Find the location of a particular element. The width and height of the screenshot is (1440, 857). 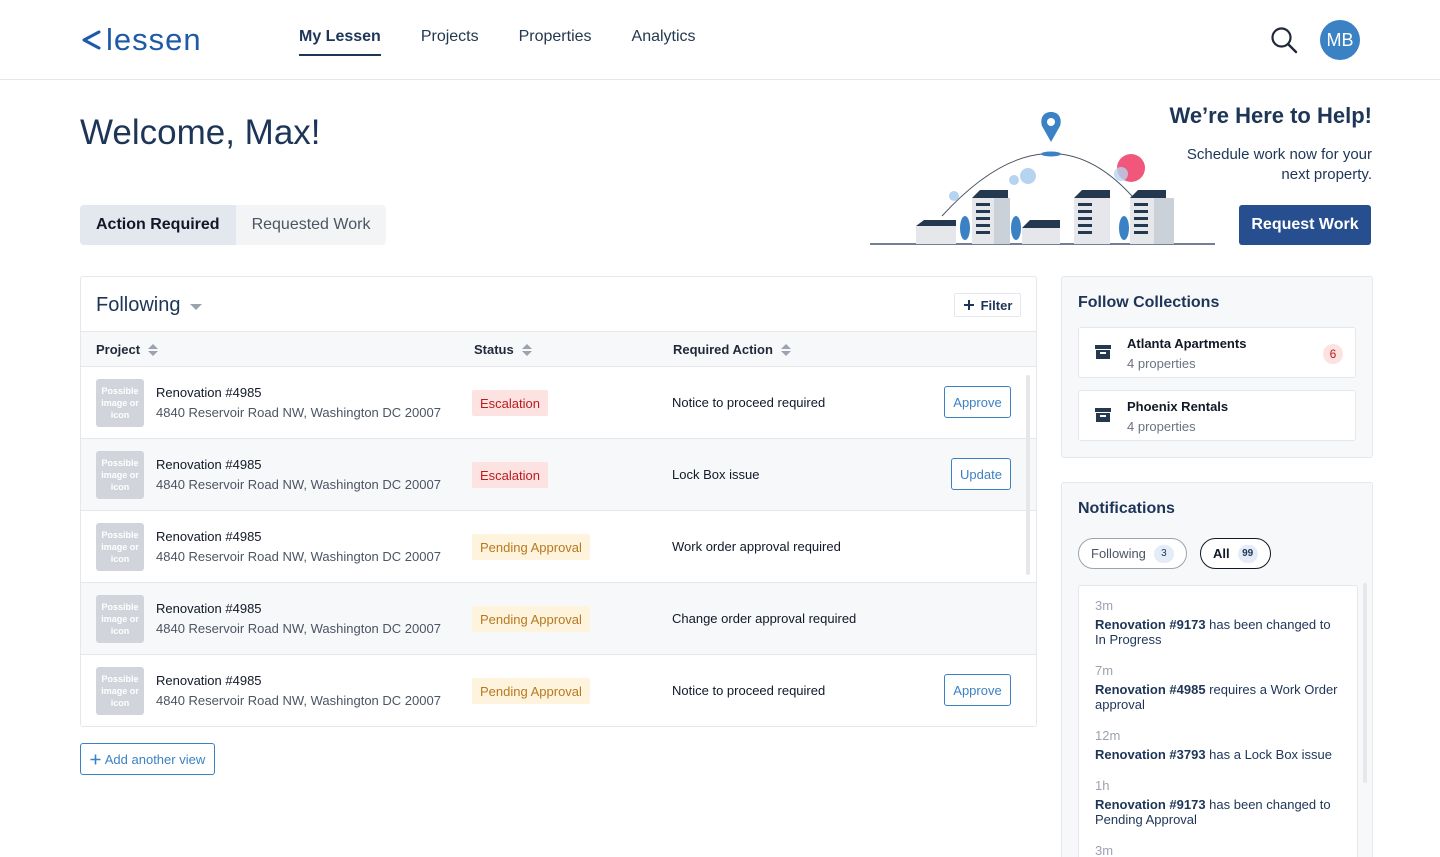

required-action: Change order approval required is located at coordinates (764, 618).